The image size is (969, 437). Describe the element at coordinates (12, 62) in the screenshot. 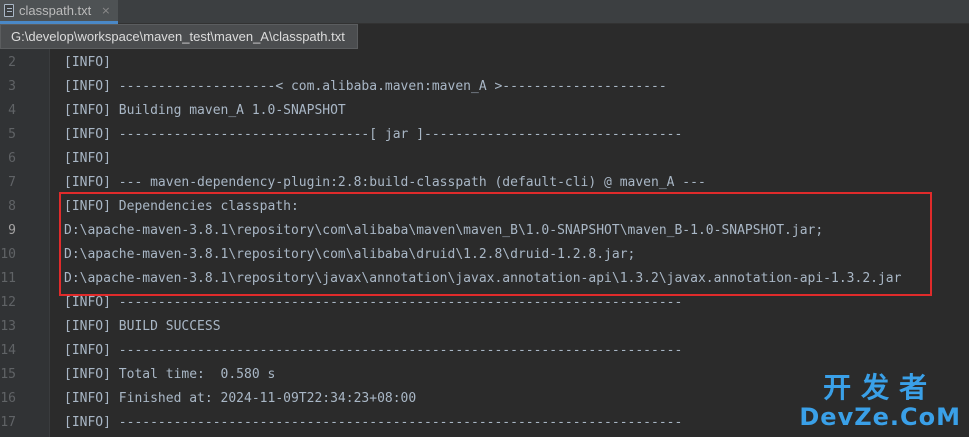

I see `line-number: 2` at that location.